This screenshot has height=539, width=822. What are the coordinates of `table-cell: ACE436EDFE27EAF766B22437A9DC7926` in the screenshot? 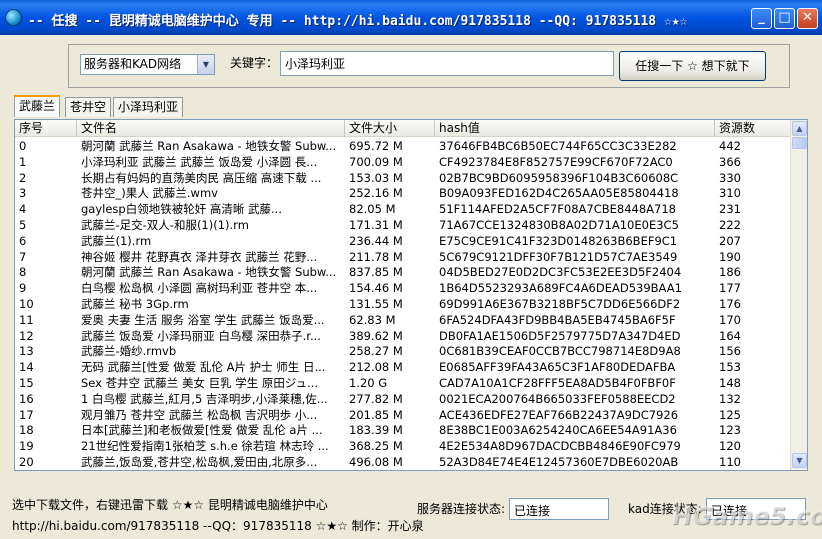 It's located at (559, 414).